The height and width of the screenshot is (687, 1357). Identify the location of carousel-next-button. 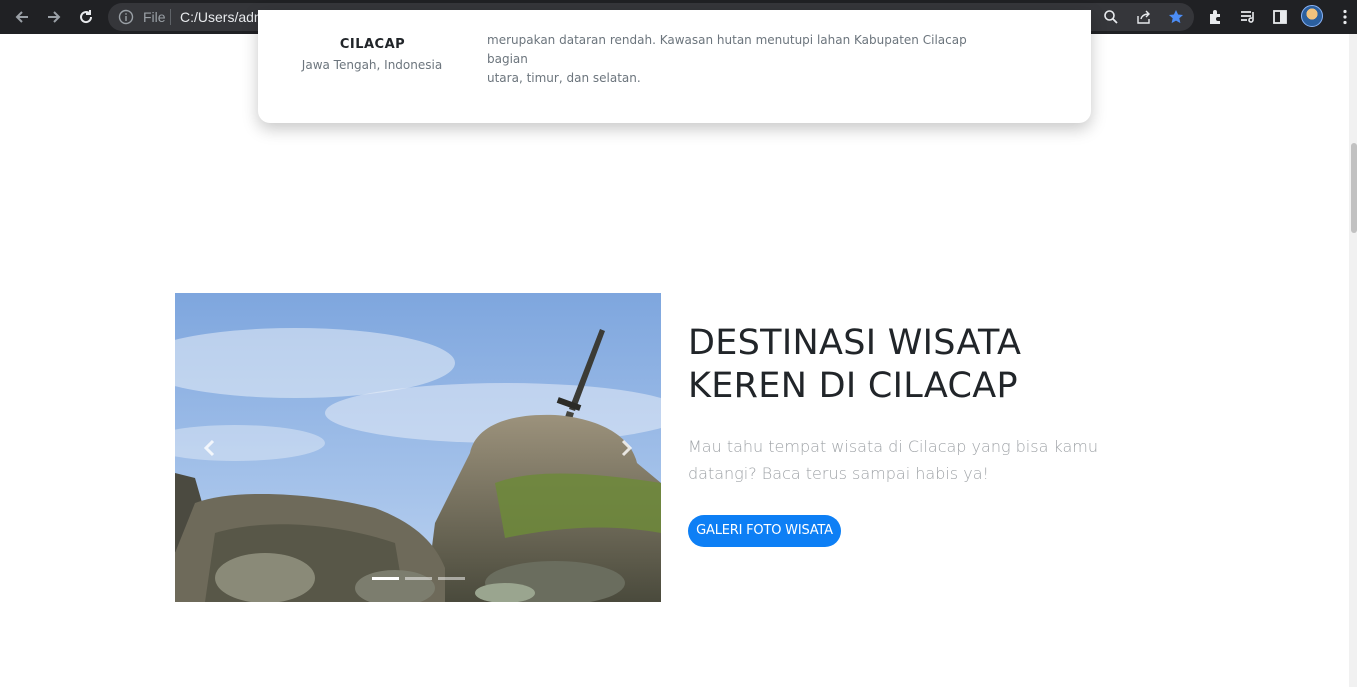
(626, 447).